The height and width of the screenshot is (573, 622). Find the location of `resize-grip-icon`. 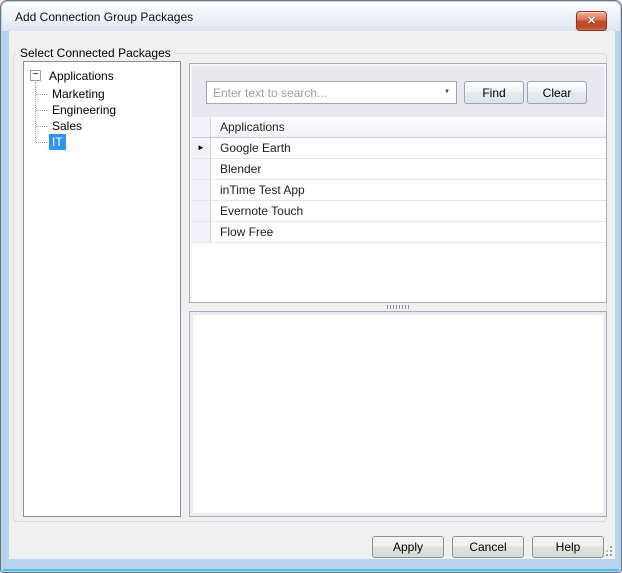

resize-grip-icon is located at coordinates (606, 550).